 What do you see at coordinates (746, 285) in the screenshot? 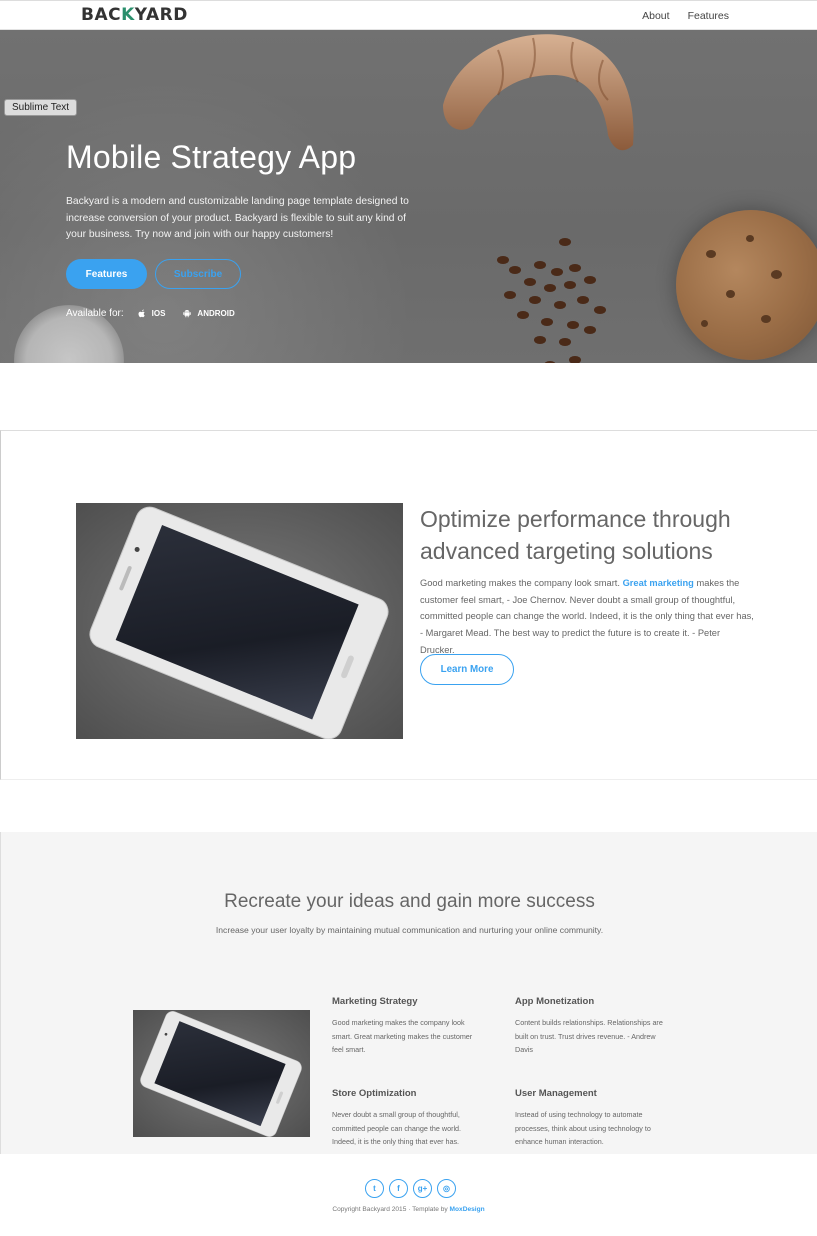
I see `cookie-image` at bounding box center [746, 285].